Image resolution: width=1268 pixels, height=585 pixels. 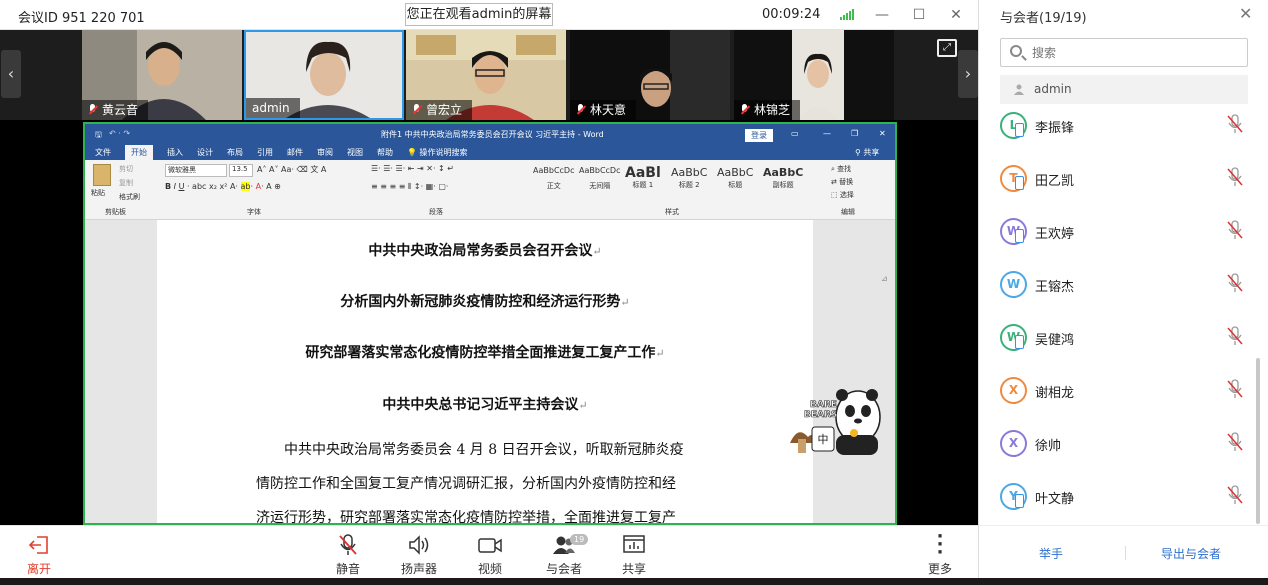 What do you see at coordinates (855, 133) in the screenshot?
I see `word-restore-icon: ❐` at bounding box center [855, 133].